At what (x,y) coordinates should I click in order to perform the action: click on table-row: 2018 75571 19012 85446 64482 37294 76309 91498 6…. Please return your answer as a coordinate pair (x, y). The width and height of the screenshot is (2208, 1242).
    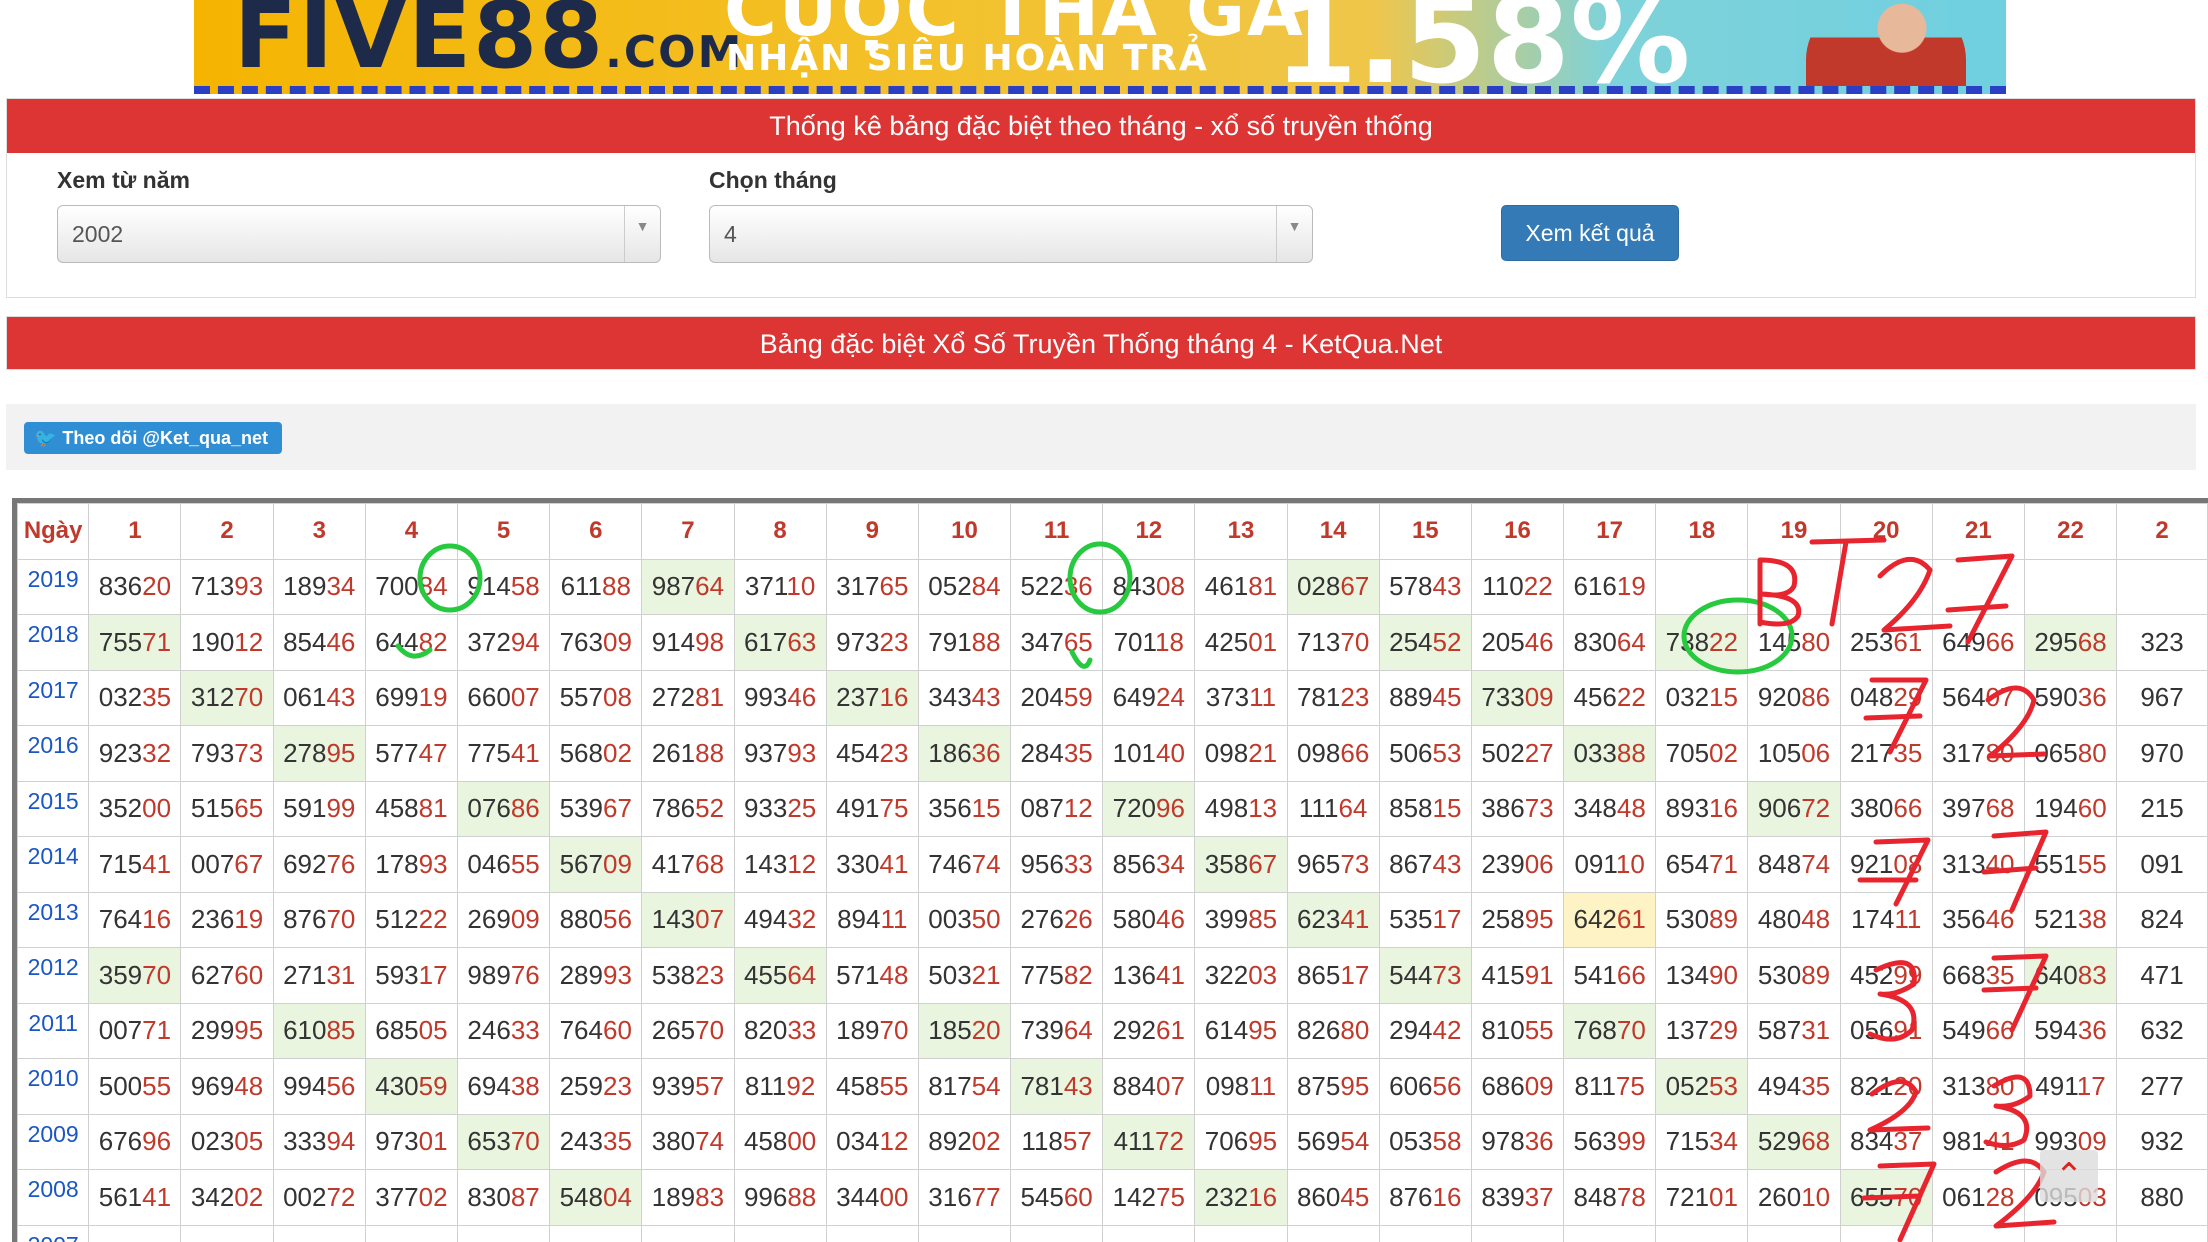
    Looking at the image, I should click on (1112, 642).